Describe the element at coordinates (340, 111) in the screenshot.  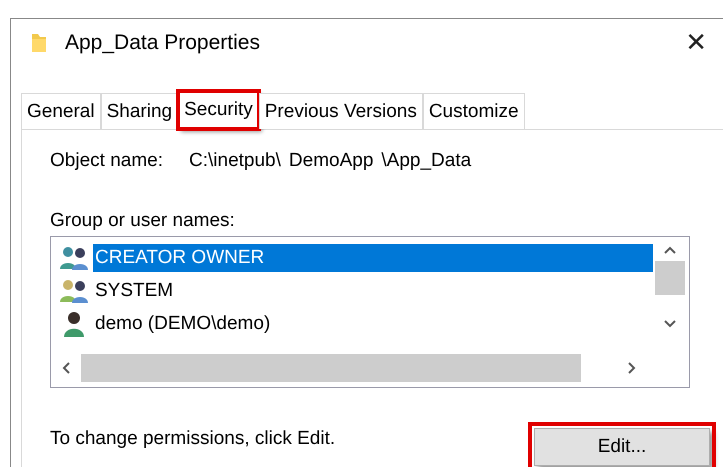
I see `tab: Previous Versions` at that location.